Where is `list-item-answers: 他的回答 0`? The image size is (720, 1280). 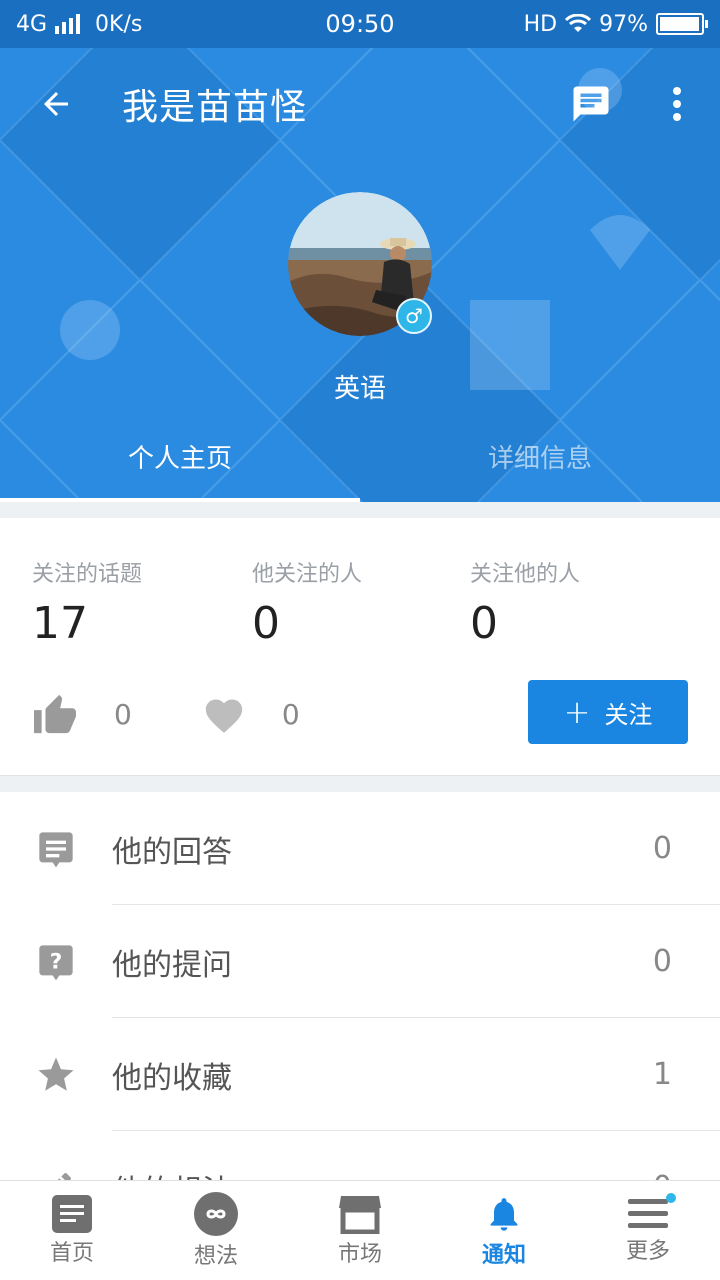 list-item-answers: 他的回答 0 is located at coordinates (360, 848).